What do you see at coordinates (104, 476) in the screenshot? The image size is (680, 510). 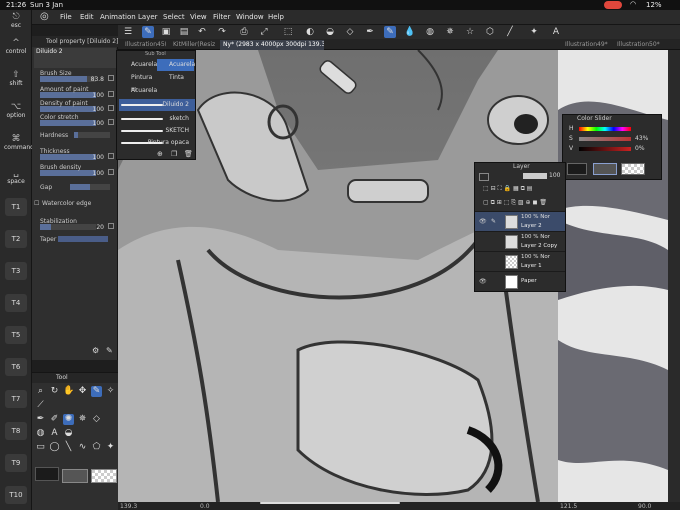 I see `transparent-color-swatch` at bounding box center [104, 476].